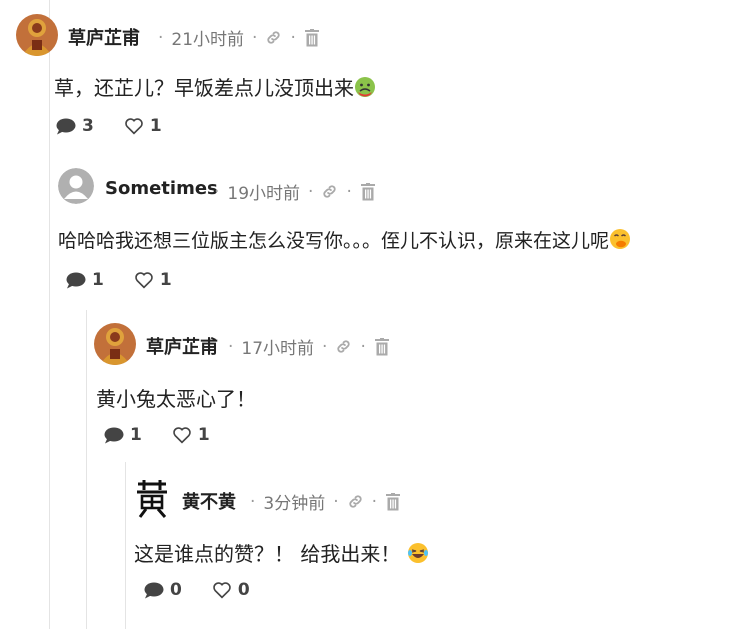 This screenshot has width=754, height=629. I want to click on comment-actions: 0 0, so click(212, 590).